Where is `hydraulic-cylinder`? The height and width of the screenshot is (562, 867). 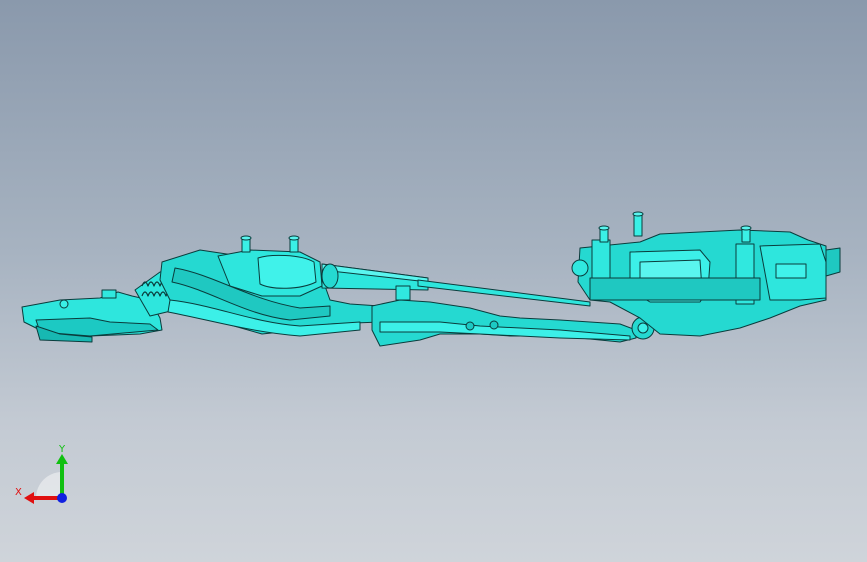 hydraulic-cylinder is located at coordinates (375, 277).